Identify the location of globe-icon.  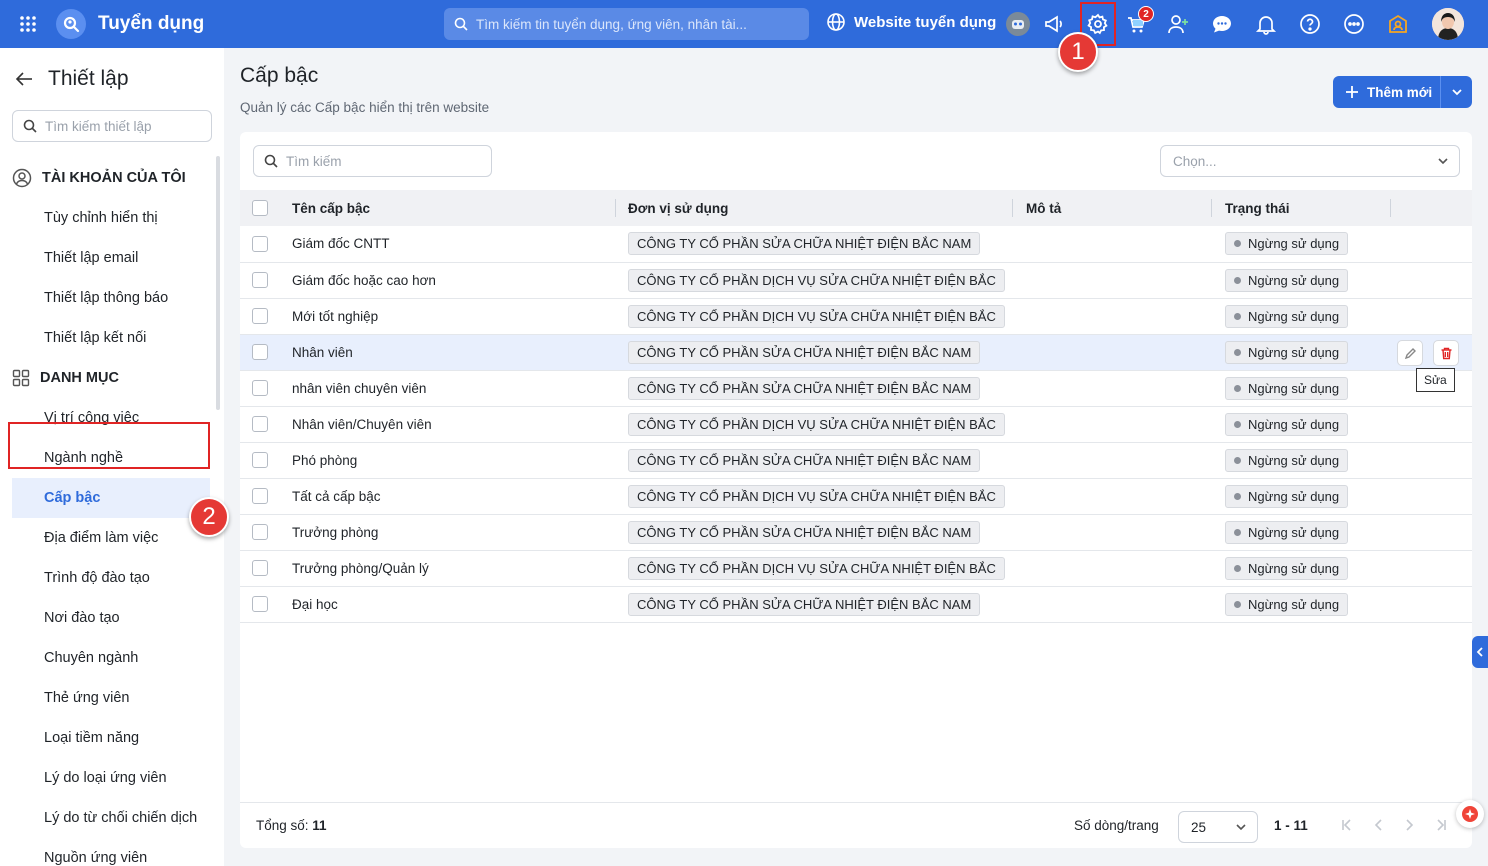
(836, 22).